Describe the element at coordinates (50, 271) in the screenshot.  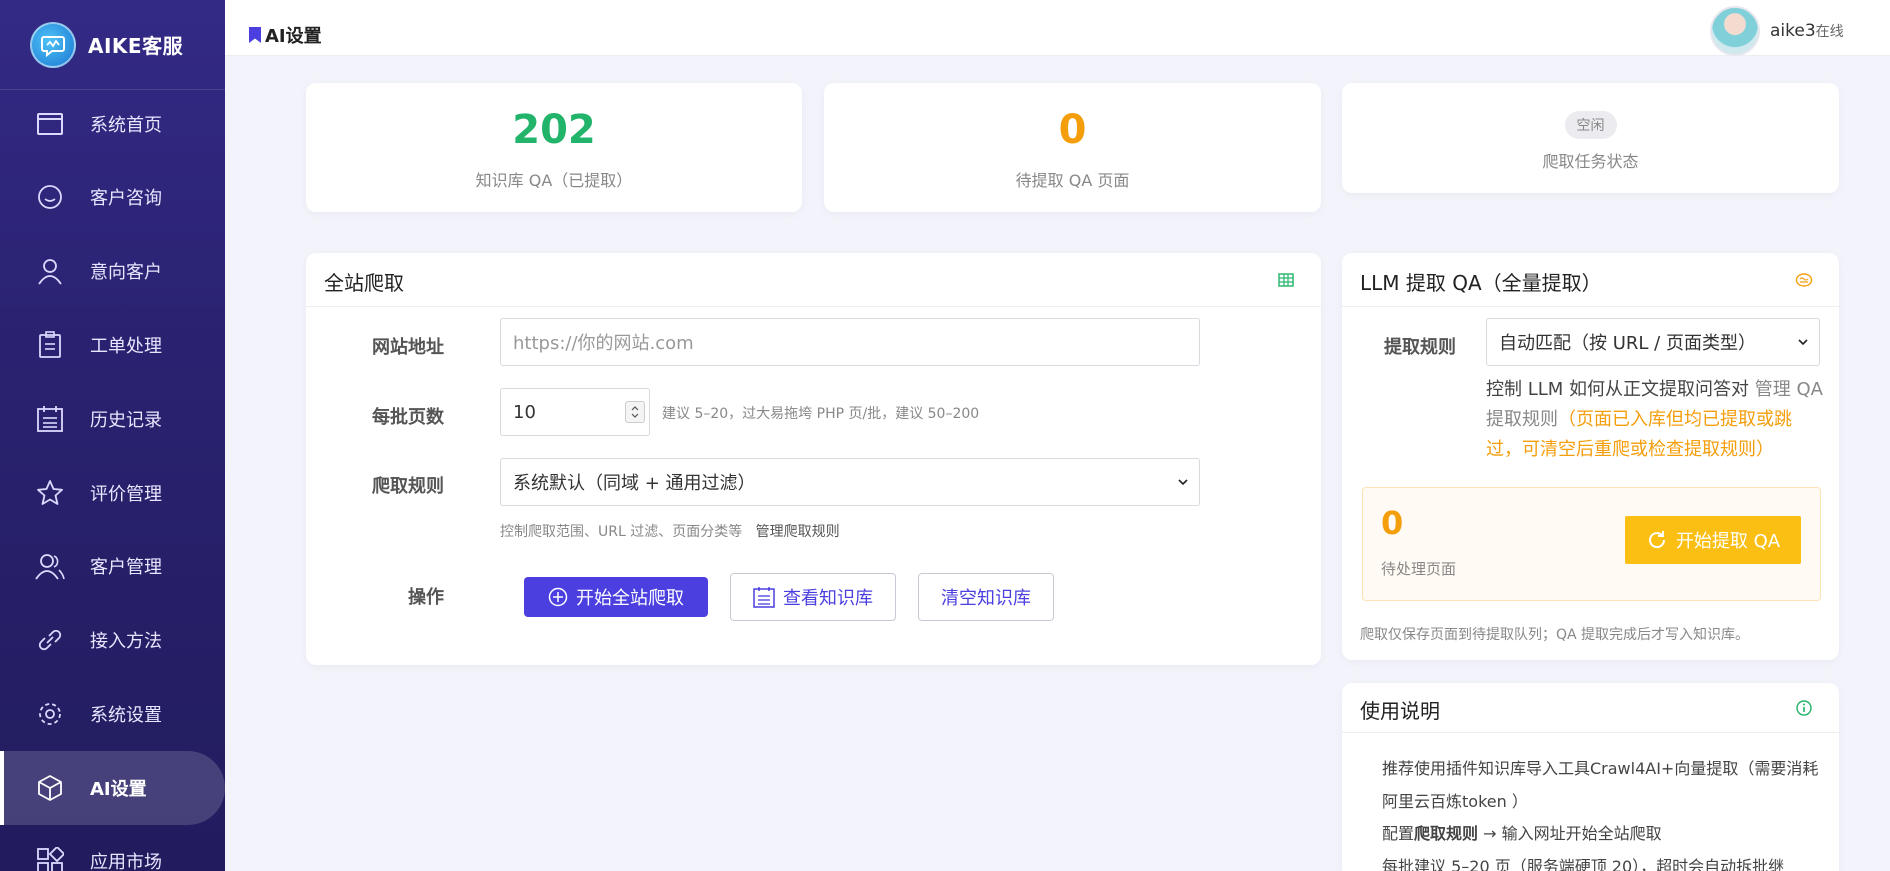
I see `user-icon` at that location.